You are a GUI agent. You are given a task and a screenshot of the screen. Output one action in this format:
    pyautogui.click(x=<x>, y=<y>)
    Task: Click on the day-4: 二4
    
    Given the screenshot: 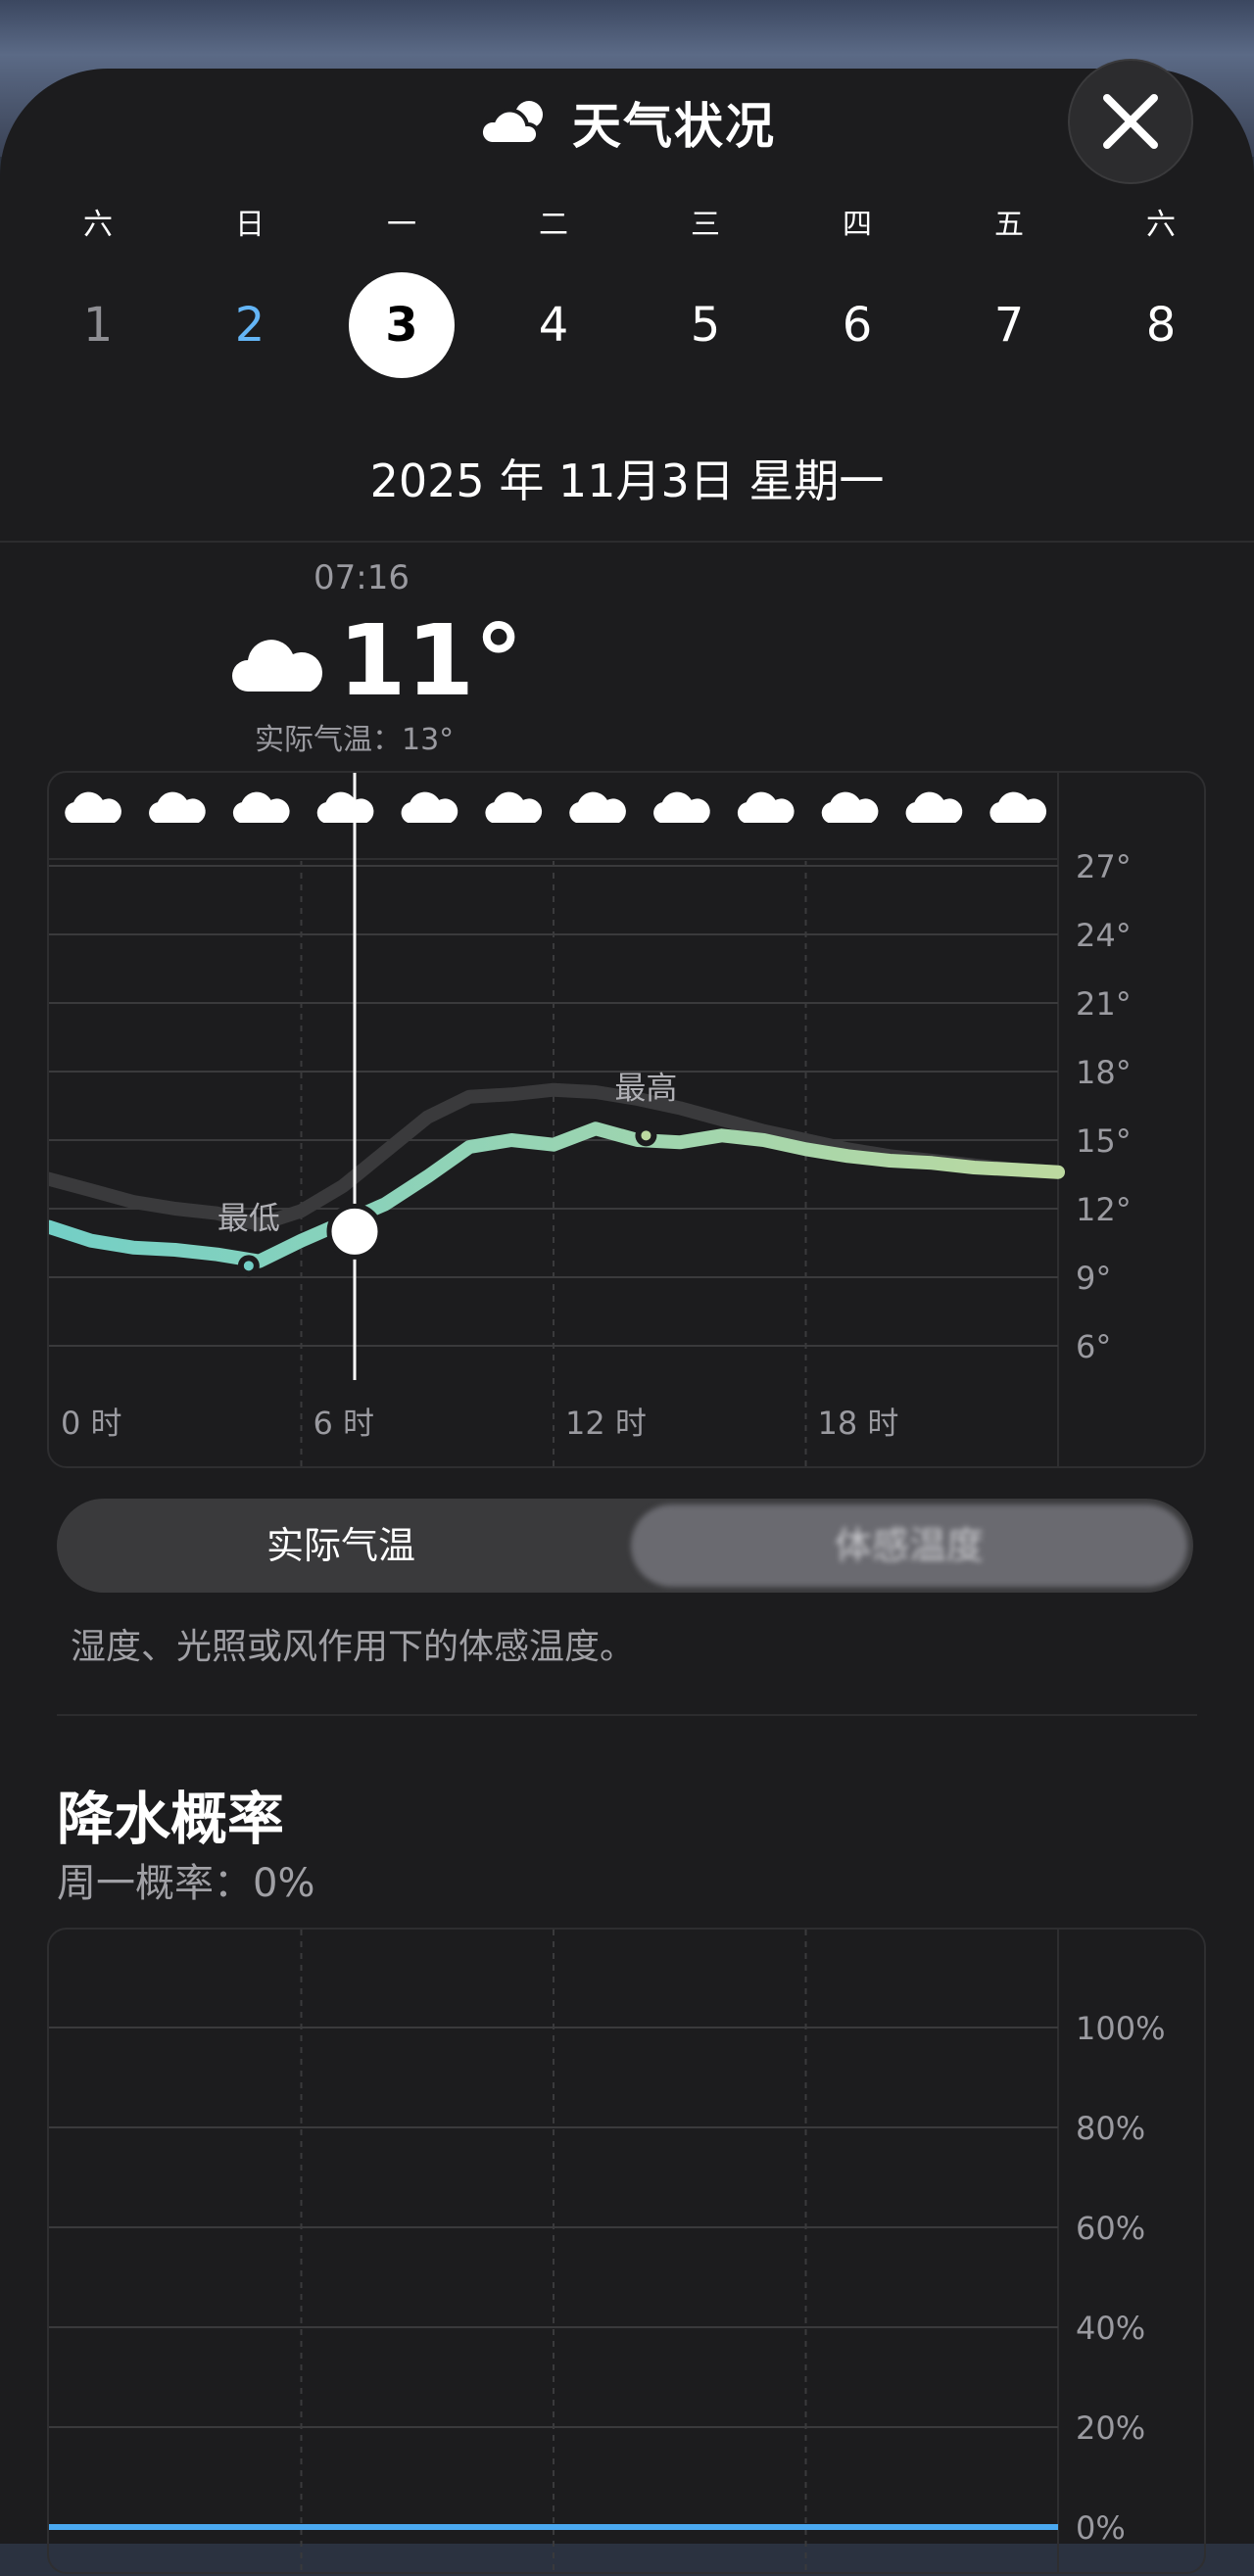 What is the action you would take?
    pyautogui.click(x=553, y=292)
    